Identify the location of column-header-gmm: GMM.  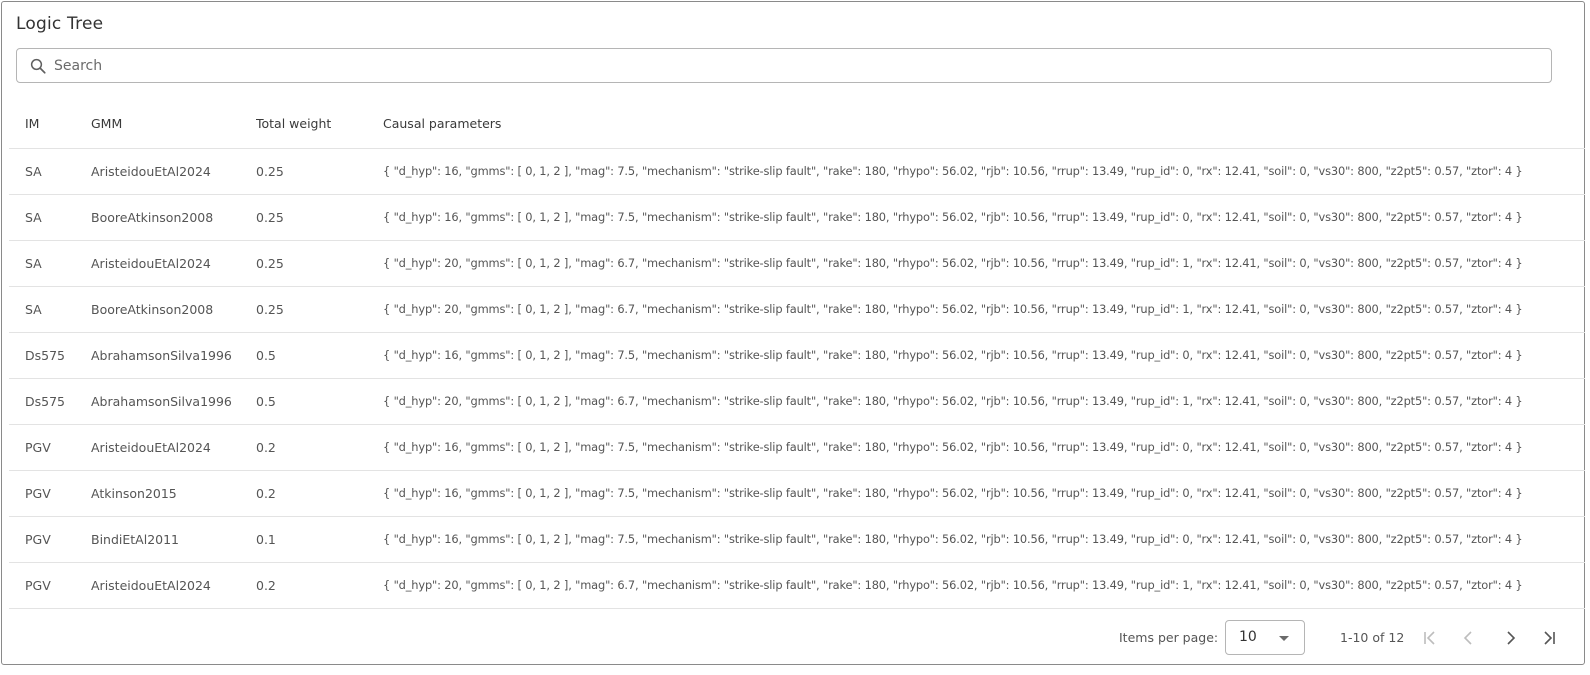
(173, 124).